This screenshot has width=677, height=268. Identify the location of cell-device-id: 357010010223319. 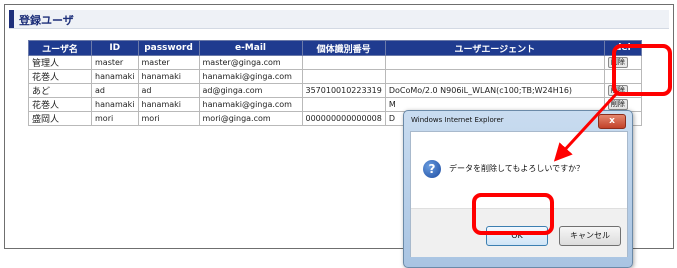
(343, 90).